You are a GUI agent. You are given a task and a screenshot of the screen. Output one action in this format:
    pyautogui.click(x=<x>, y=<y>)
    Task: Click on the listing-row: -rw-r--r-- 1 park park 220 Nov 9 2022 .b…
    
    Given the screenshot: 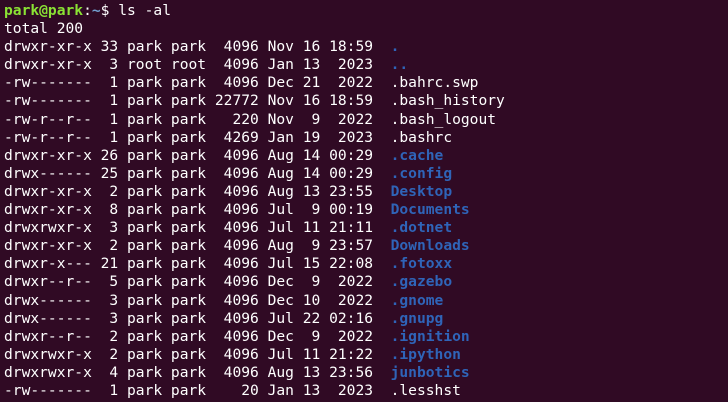 What is the action you would take?
    pyautogui.click(x=366, y=120)
    